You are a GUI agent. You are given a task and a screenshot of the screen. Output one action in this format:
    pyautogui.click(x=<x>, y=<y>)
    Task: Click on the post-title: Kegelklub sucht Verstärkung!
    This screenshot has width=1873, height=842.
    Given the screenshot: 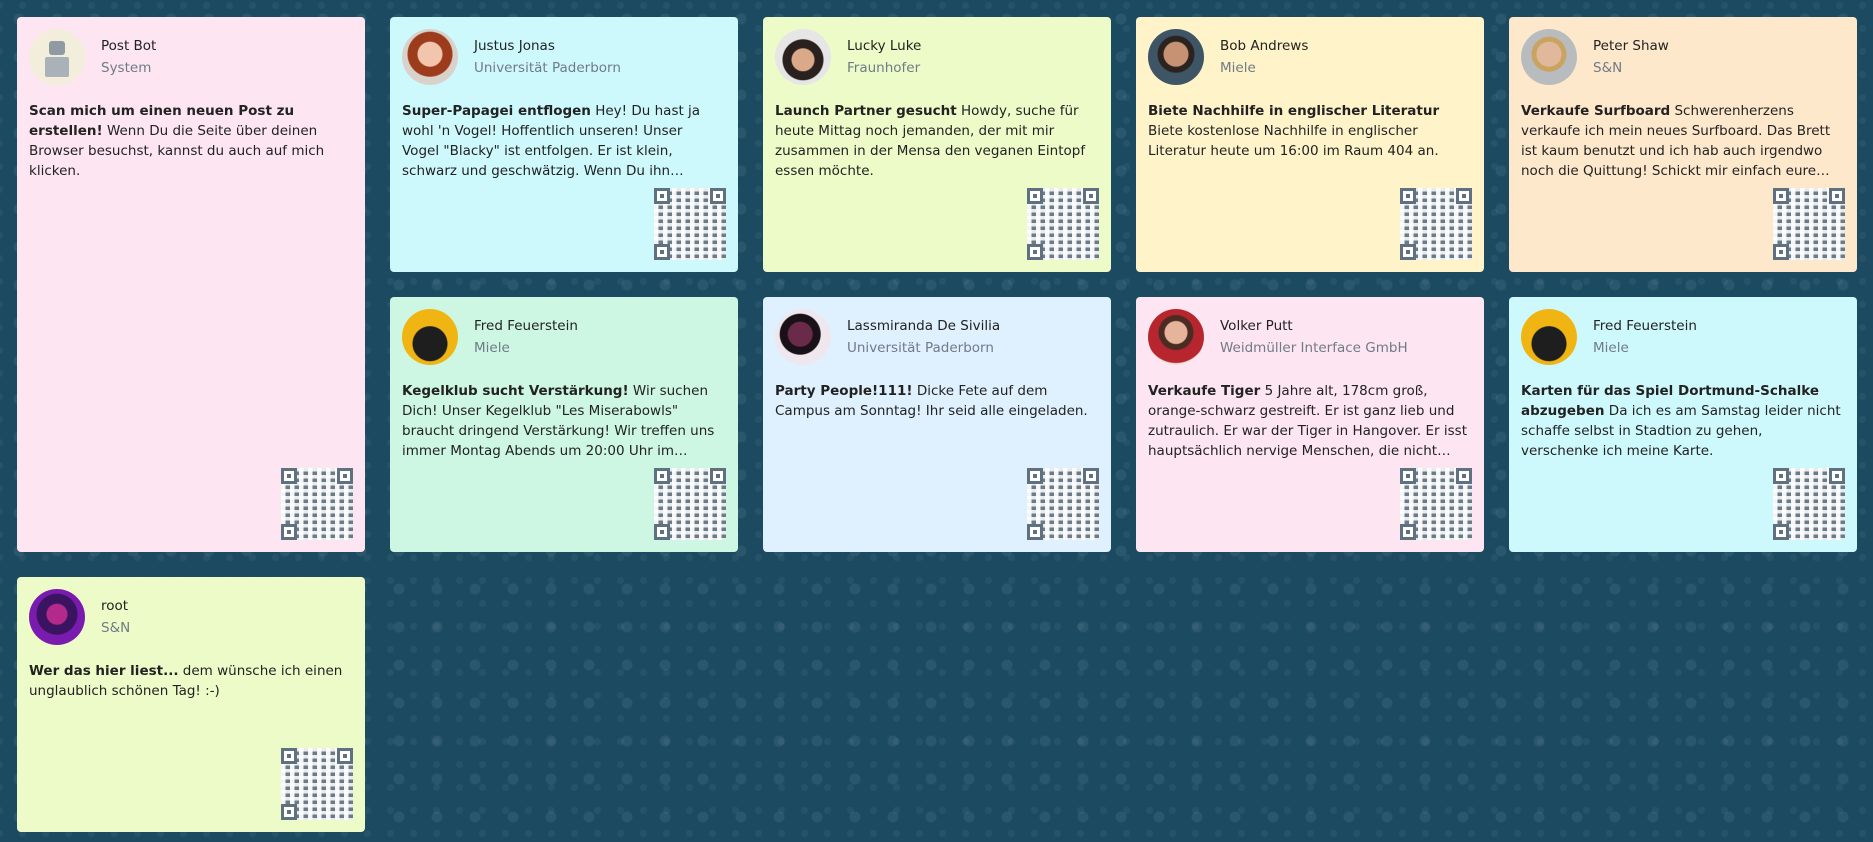 What is the action you would take?
    pyautogui.click(x=515, y=391)
    